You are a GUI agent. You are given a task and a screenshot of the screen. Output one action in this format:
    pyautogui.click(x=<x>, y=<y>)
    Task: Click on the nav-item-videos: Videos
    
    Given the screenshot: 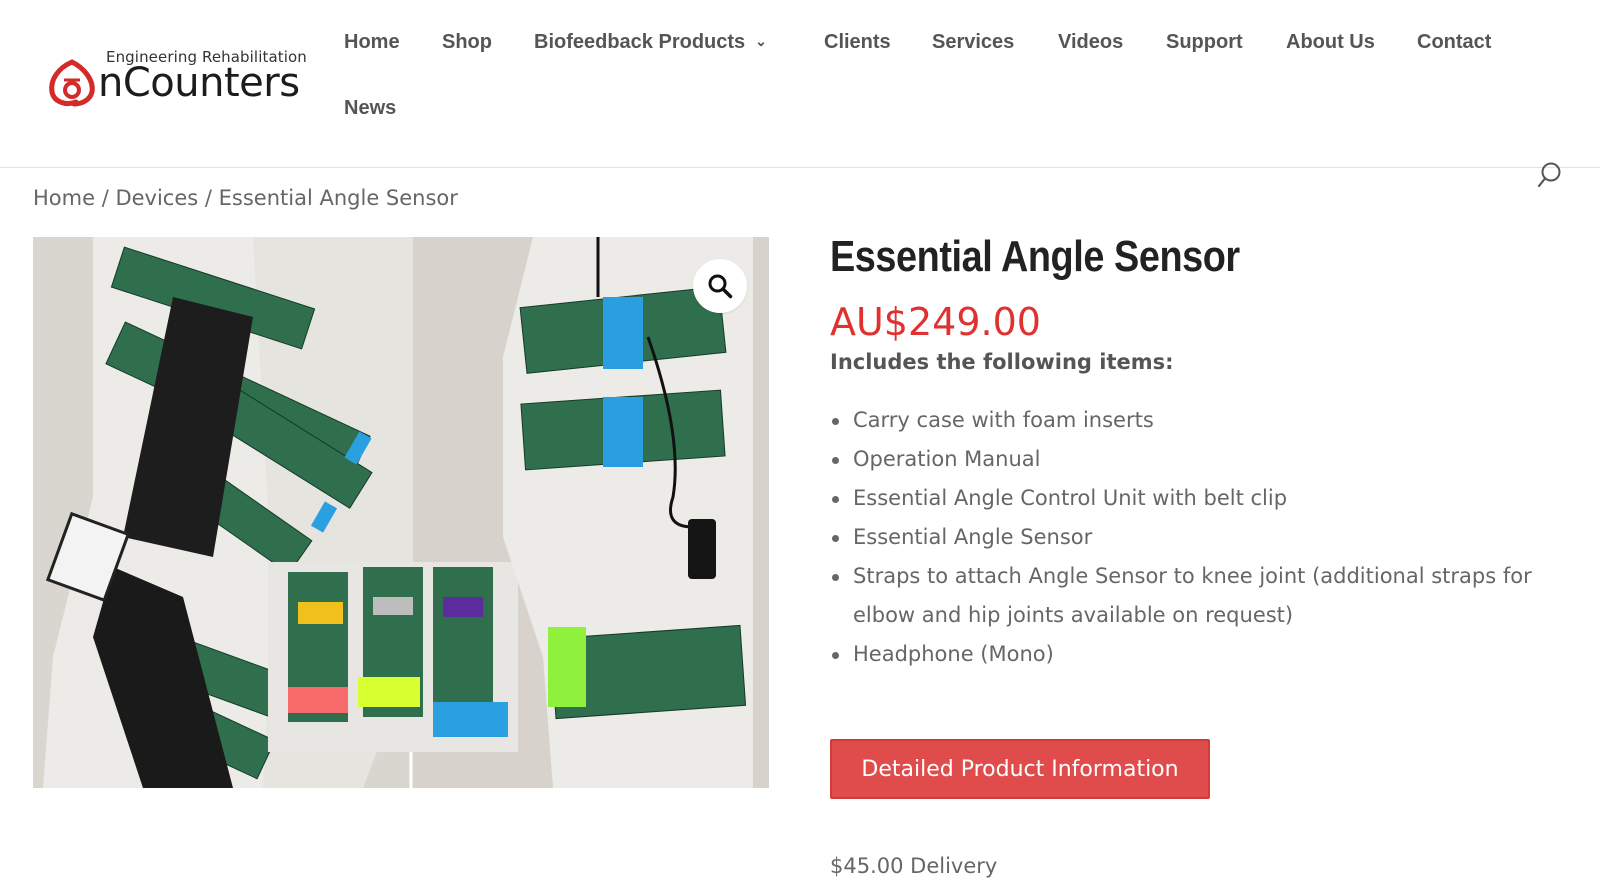 What is the action you would take?
    pyautogui.click(x=1090, y=42)
    